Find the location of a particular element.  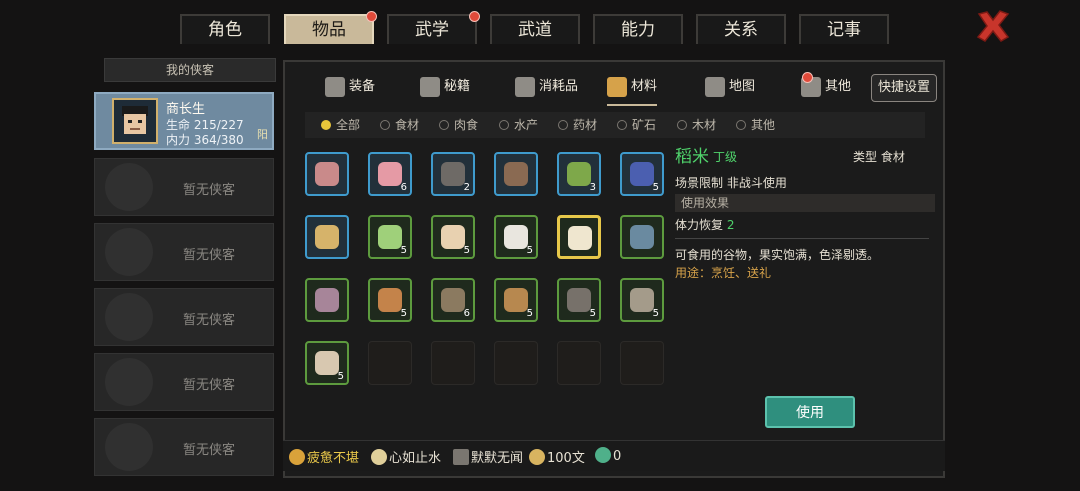

filter-meat: 肉食 is located at coordinates (458, 124).